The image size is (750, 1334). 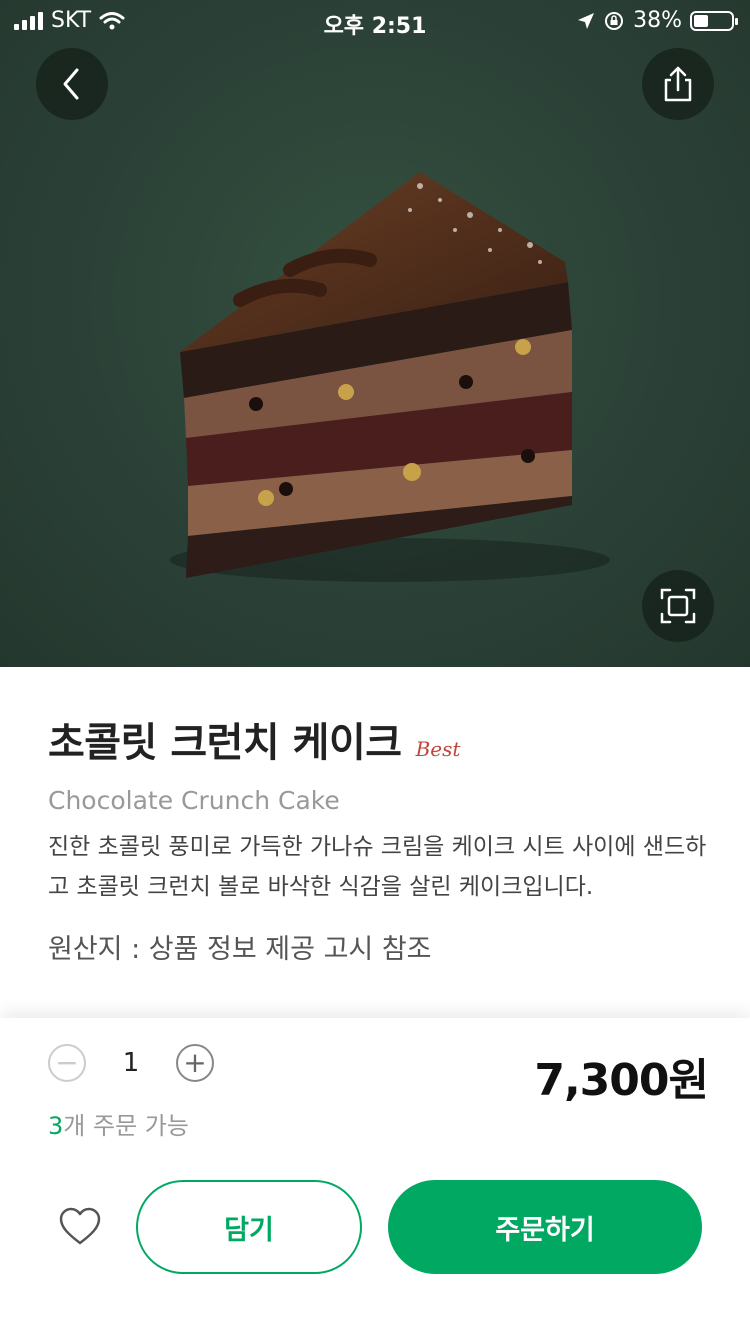 I want to click on add-to-cart-button: 담기, so click(x=249, y=1227).